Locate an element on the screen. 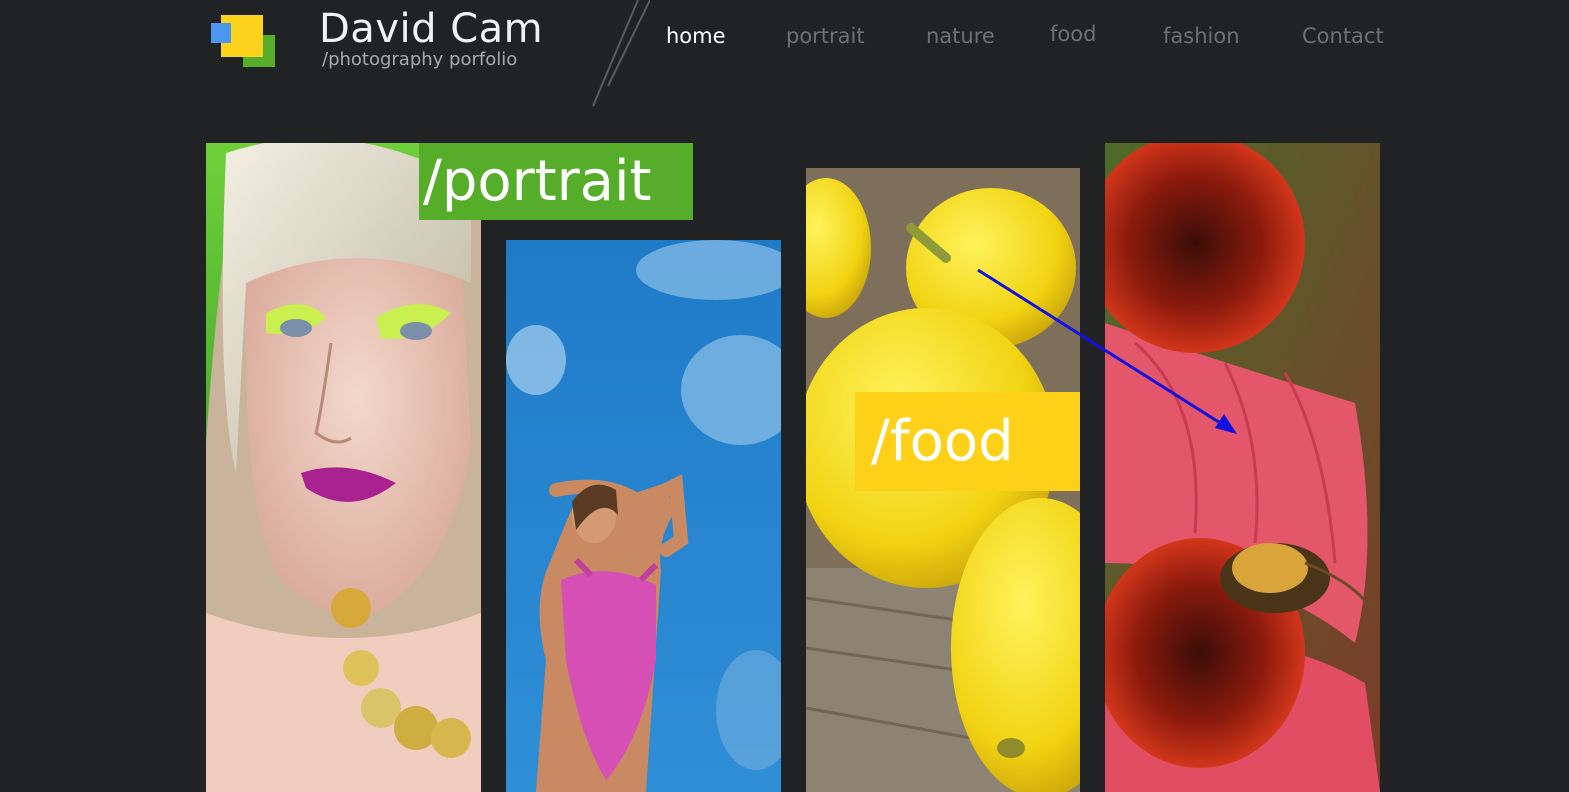 The height and width of the screenshot is (792, 1569). coneflower-photo is located at coordinates (1242, 467).